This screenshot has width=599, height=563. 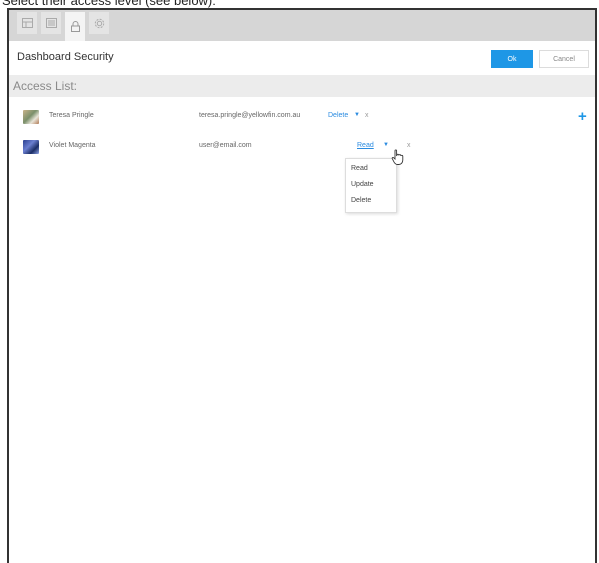 I want to click on access-level-select: Delete, so click(x=338, y=115).